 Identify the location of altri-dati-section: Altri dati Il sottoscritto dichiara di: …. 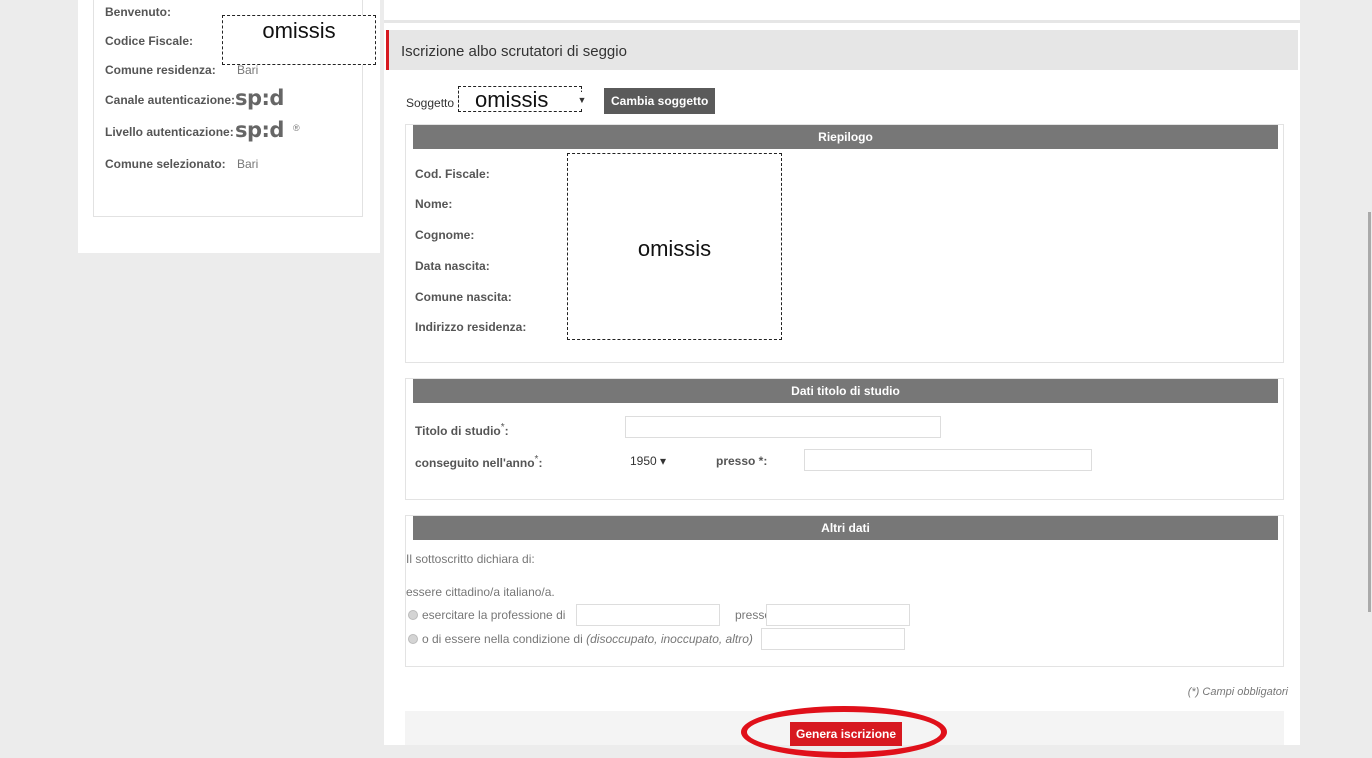
(844, 591).